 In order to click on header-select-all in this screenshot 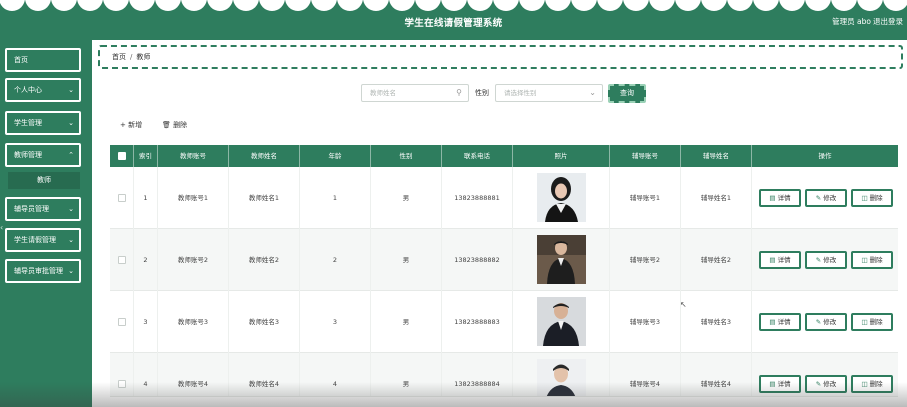, I will do `click(122, 156)`.